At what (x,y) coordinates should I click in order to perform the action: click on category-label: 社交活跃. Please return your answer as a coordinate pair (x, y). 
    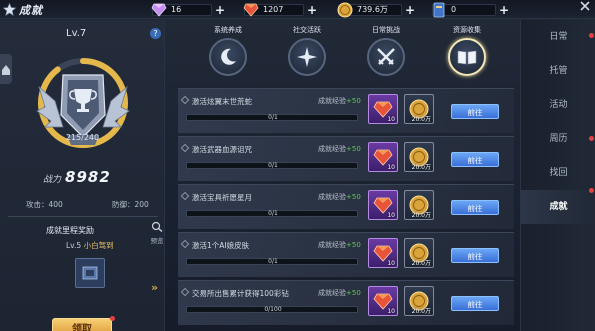
    Looking at the image, I should click on (307, 30).